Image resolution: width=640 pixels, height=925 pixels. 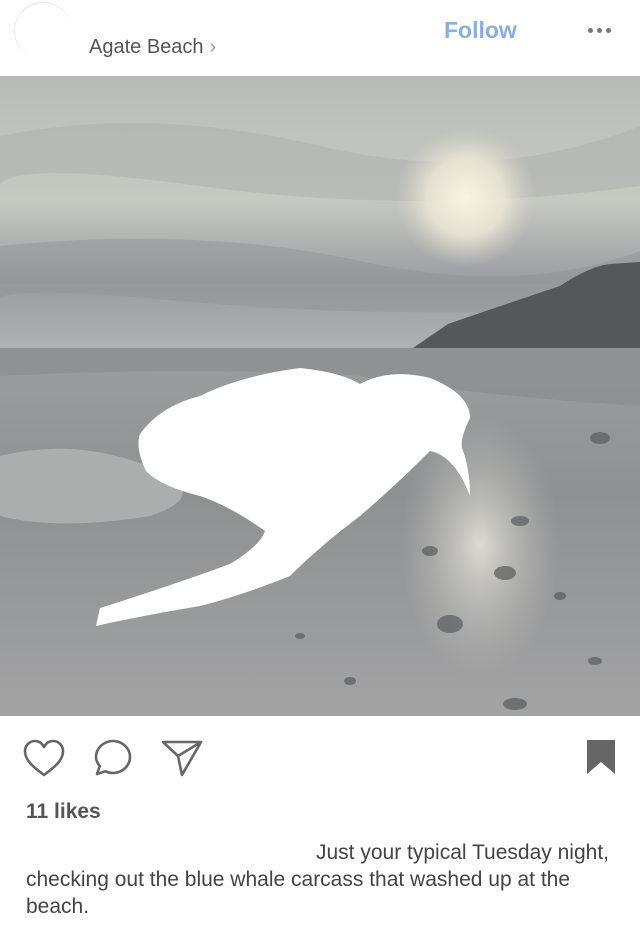 What do you see at coordinates (43, 31) in the screenshot?
I see `avatar` at bounding box center [43, 31].